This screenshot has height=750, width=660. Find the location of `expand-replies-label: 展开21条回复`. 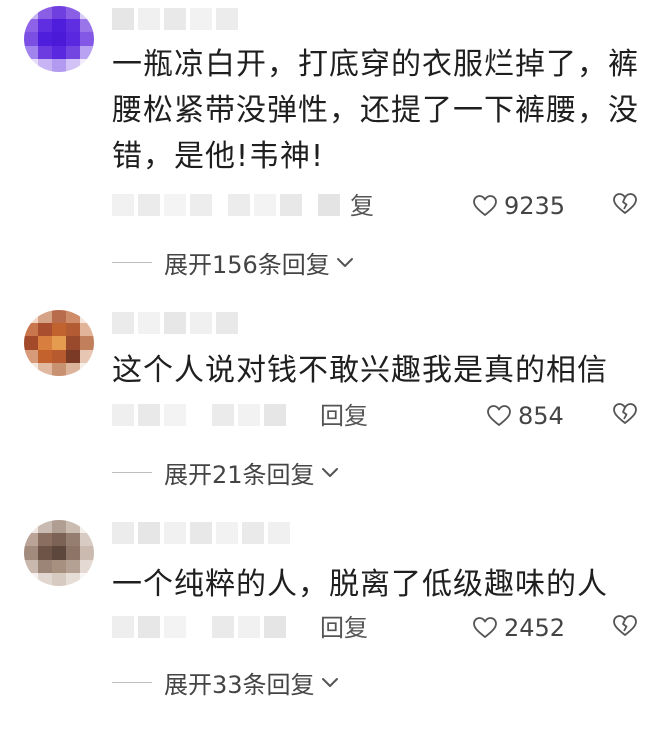

expand-replies-label: 展开21条回复 is located at coordinates (239, 474).